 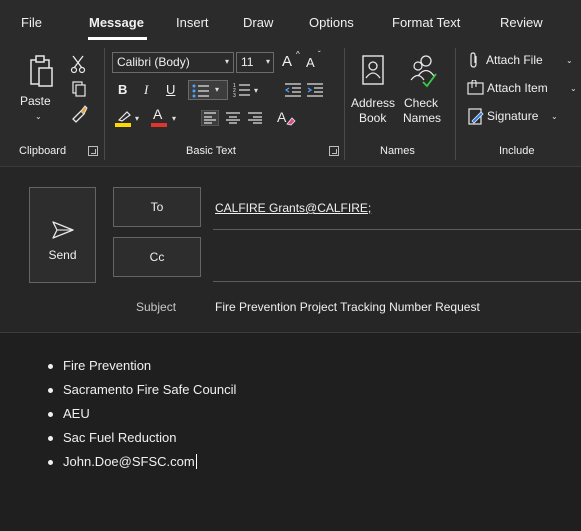 What do you see at coordinates (423, 91) in the screenshot?
I see `check-names-button: Check Names` at bounding box center [423, 91].